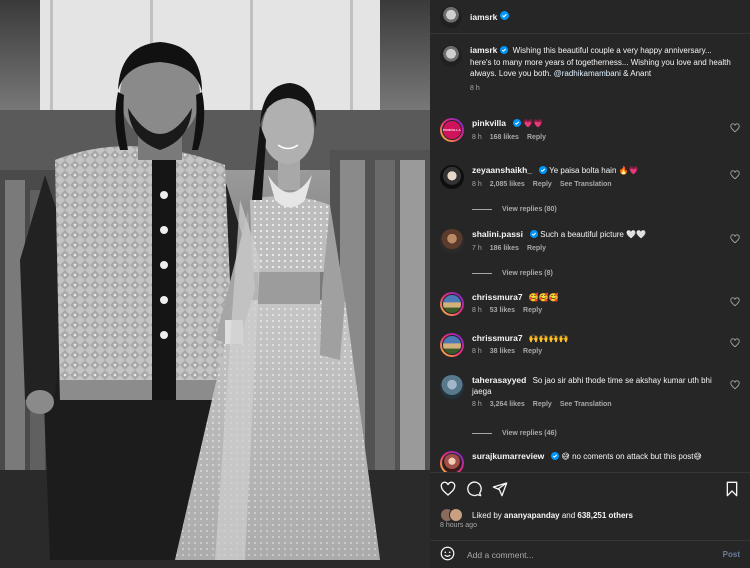 This screenshot has width=750, height=568. I want to click on comment-text: Such a beautiful picture 🤍🤍, so click(593, 234).